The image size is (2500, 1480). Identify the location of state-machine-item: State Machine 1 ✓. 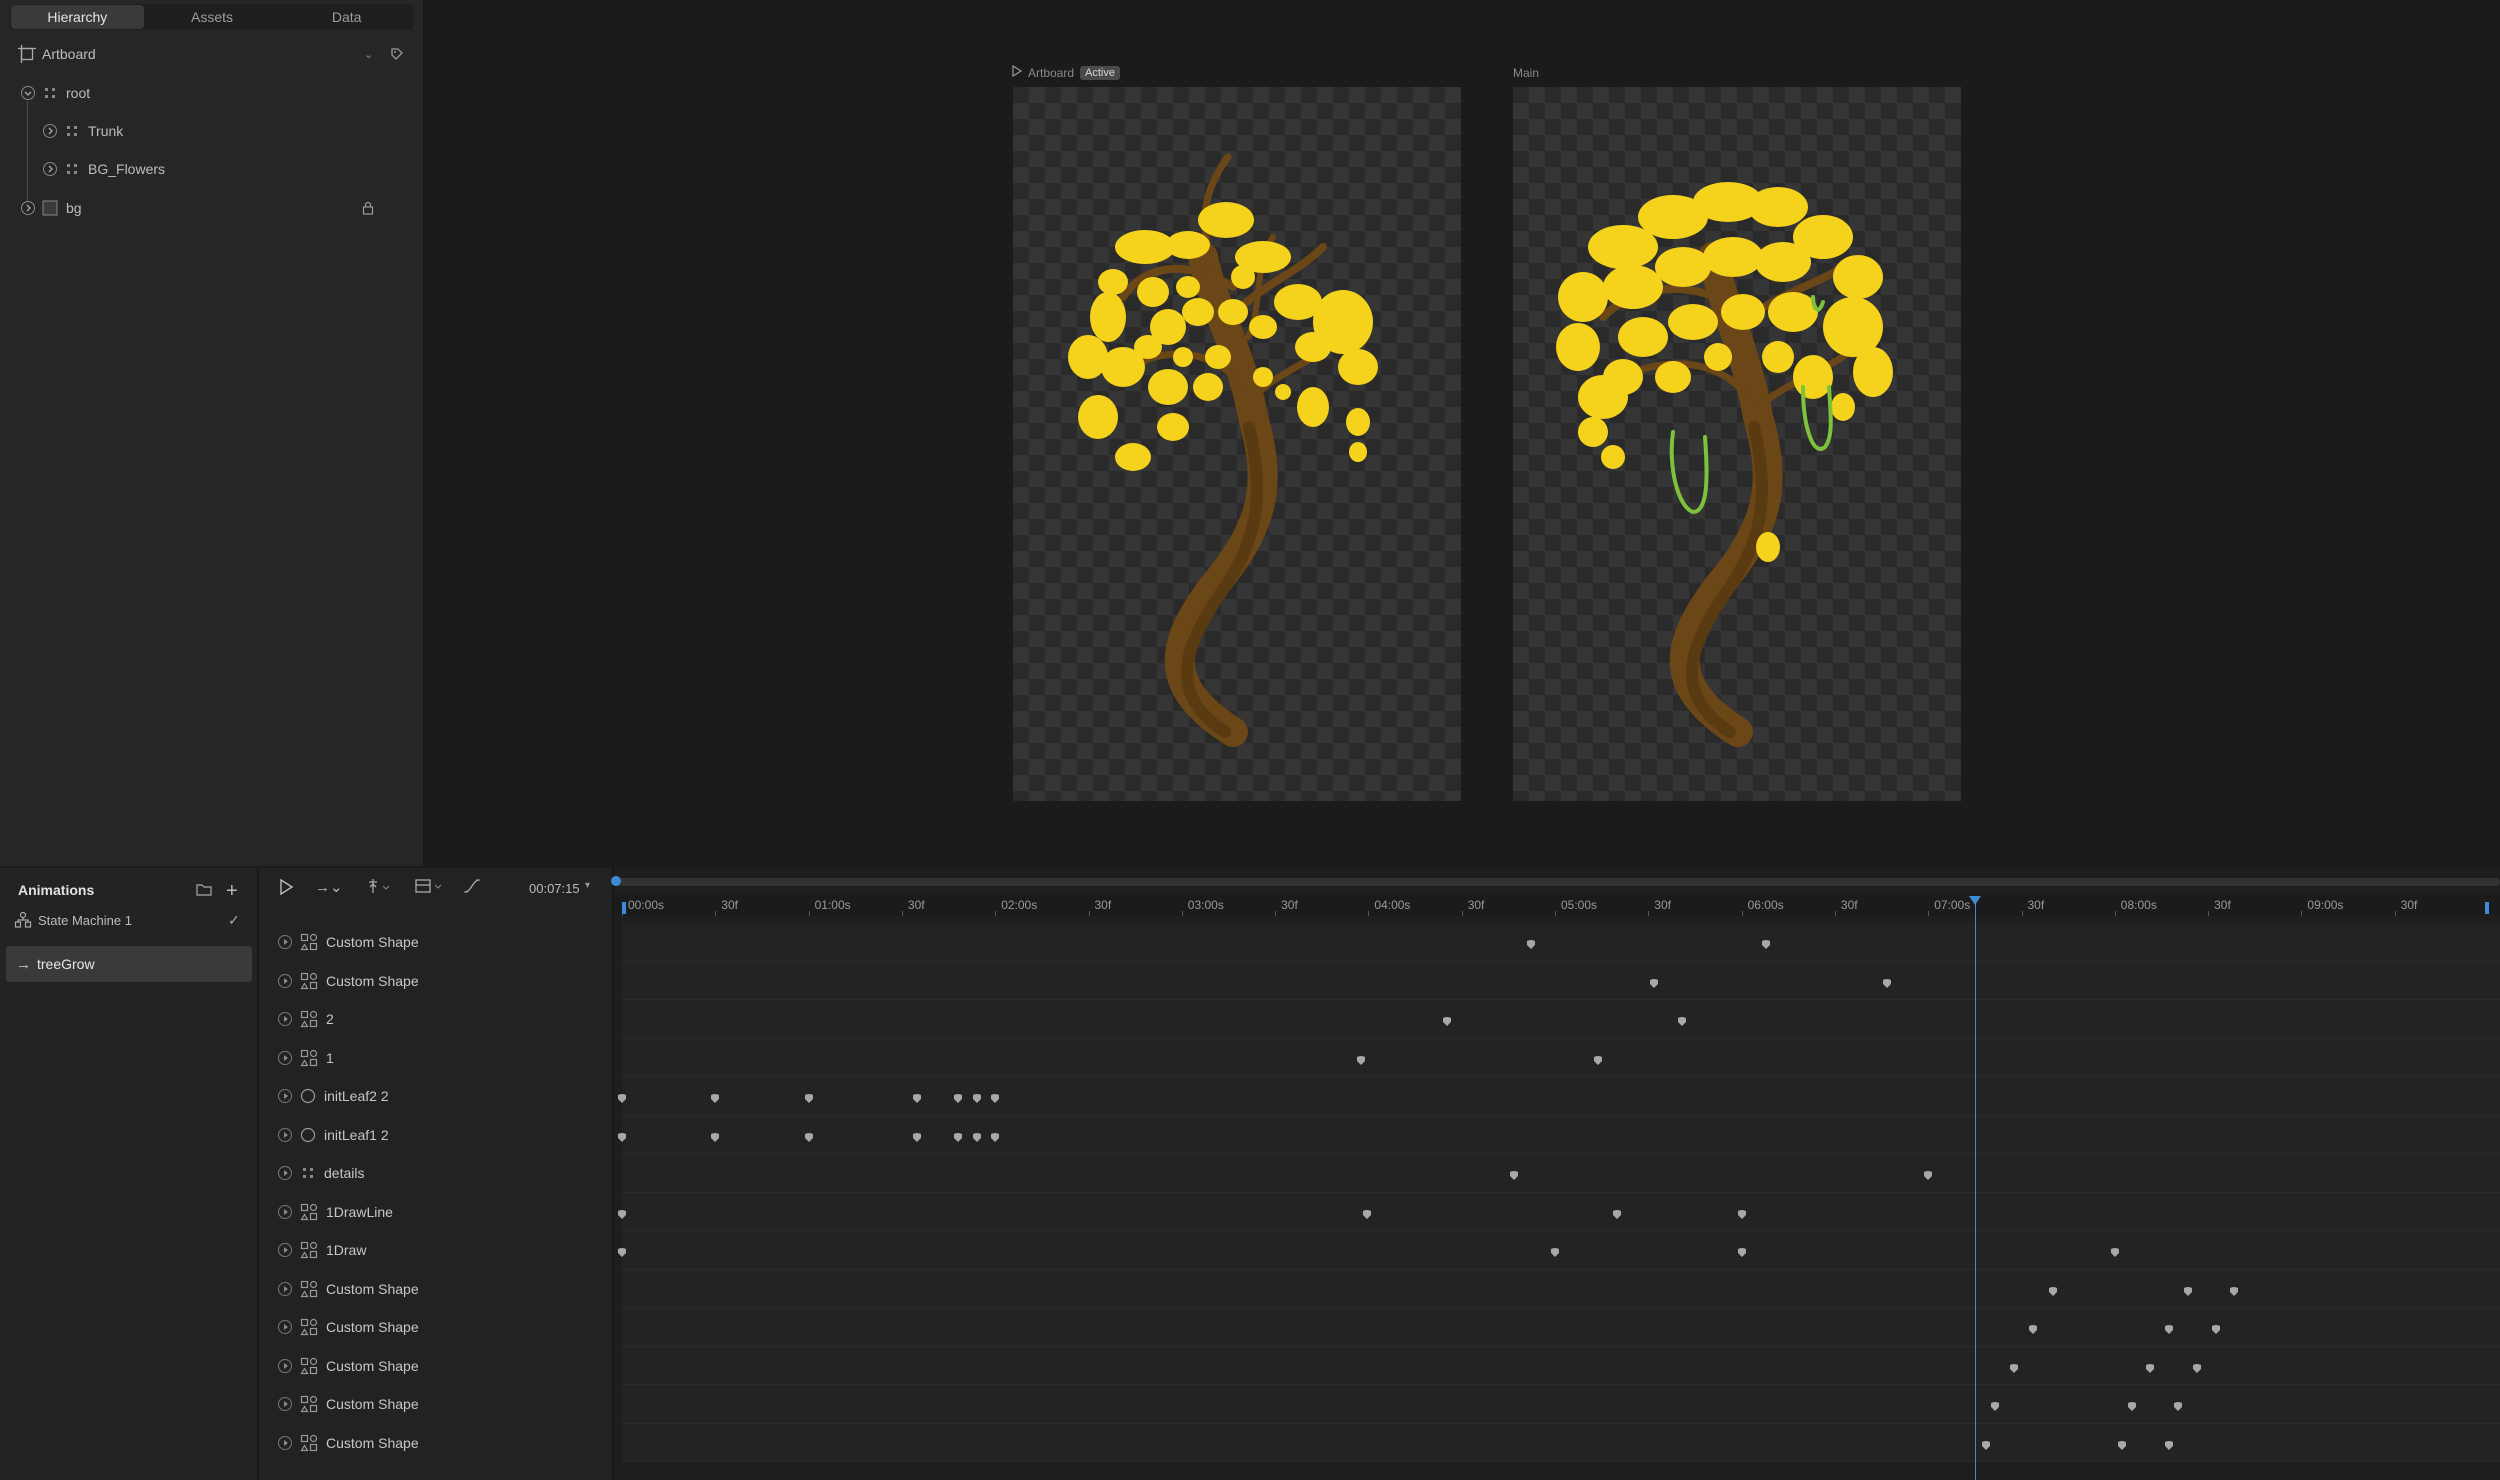
(133, 920).